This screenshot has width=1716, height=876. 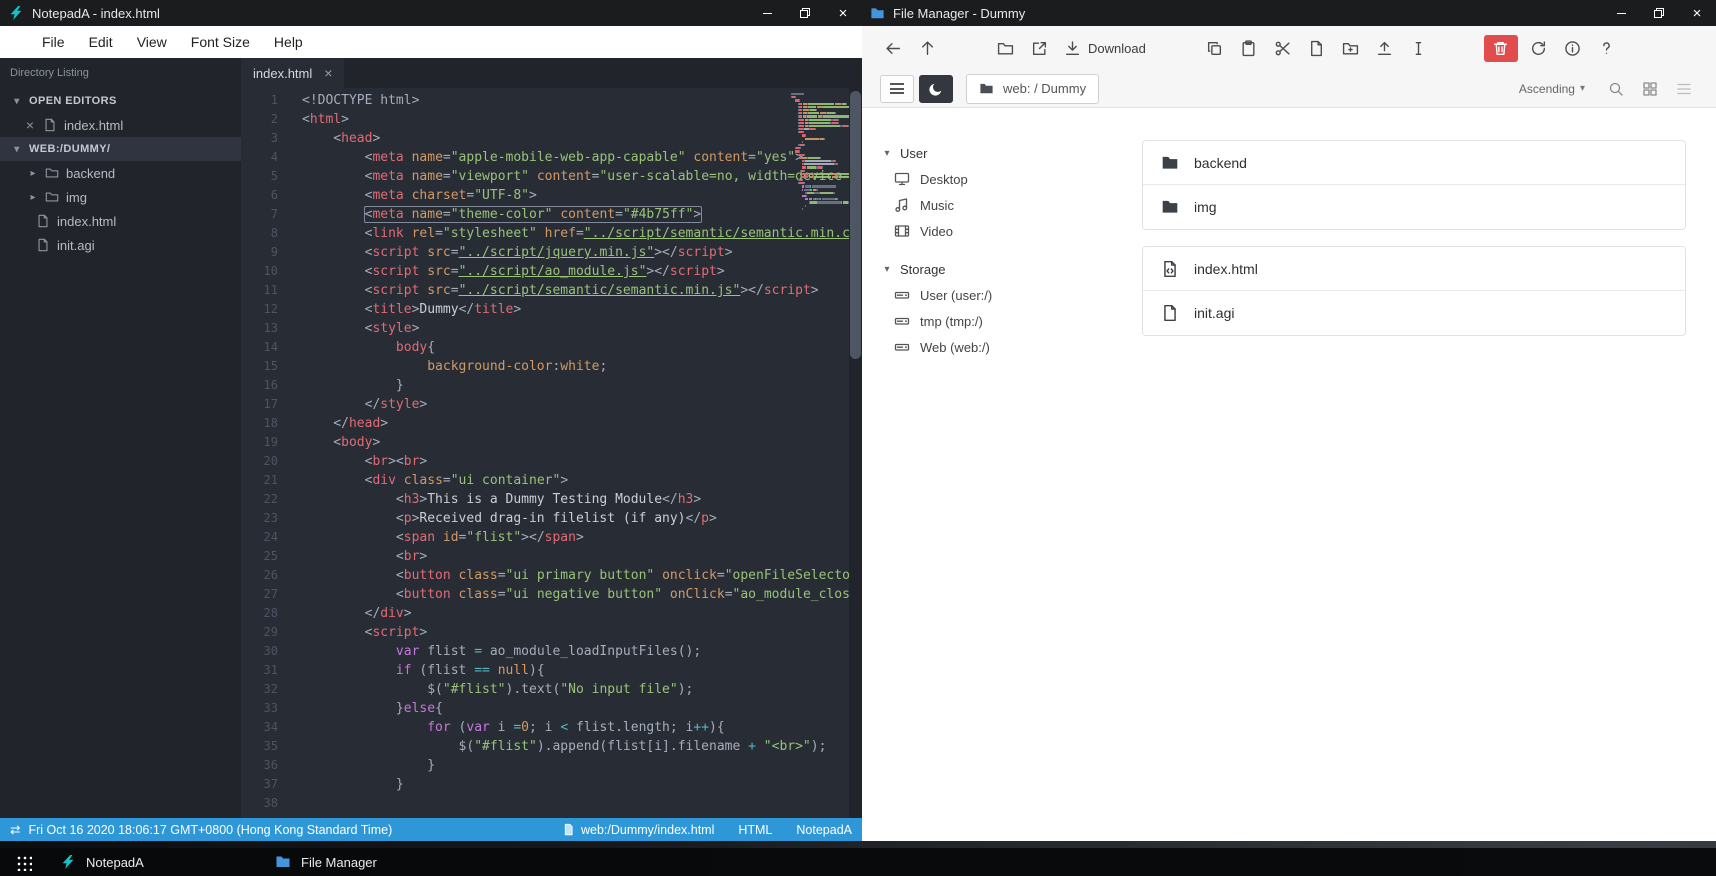 I want to click on scissors-icon, so click(x=1282, y=48).